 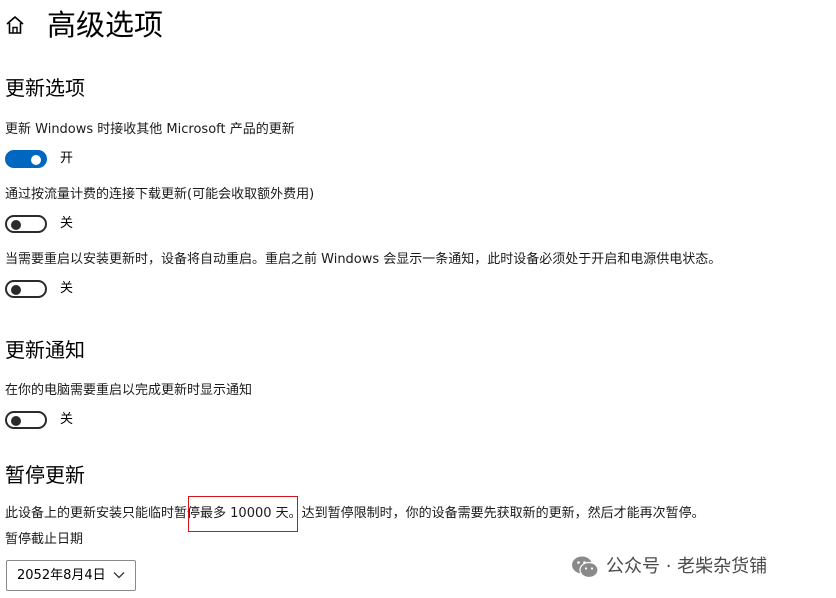 What do you see at coordinates (45, 475) in the screenshot?
I see `section-heading-pause-updates: 暂停更新` at bounding box center [45, 475].